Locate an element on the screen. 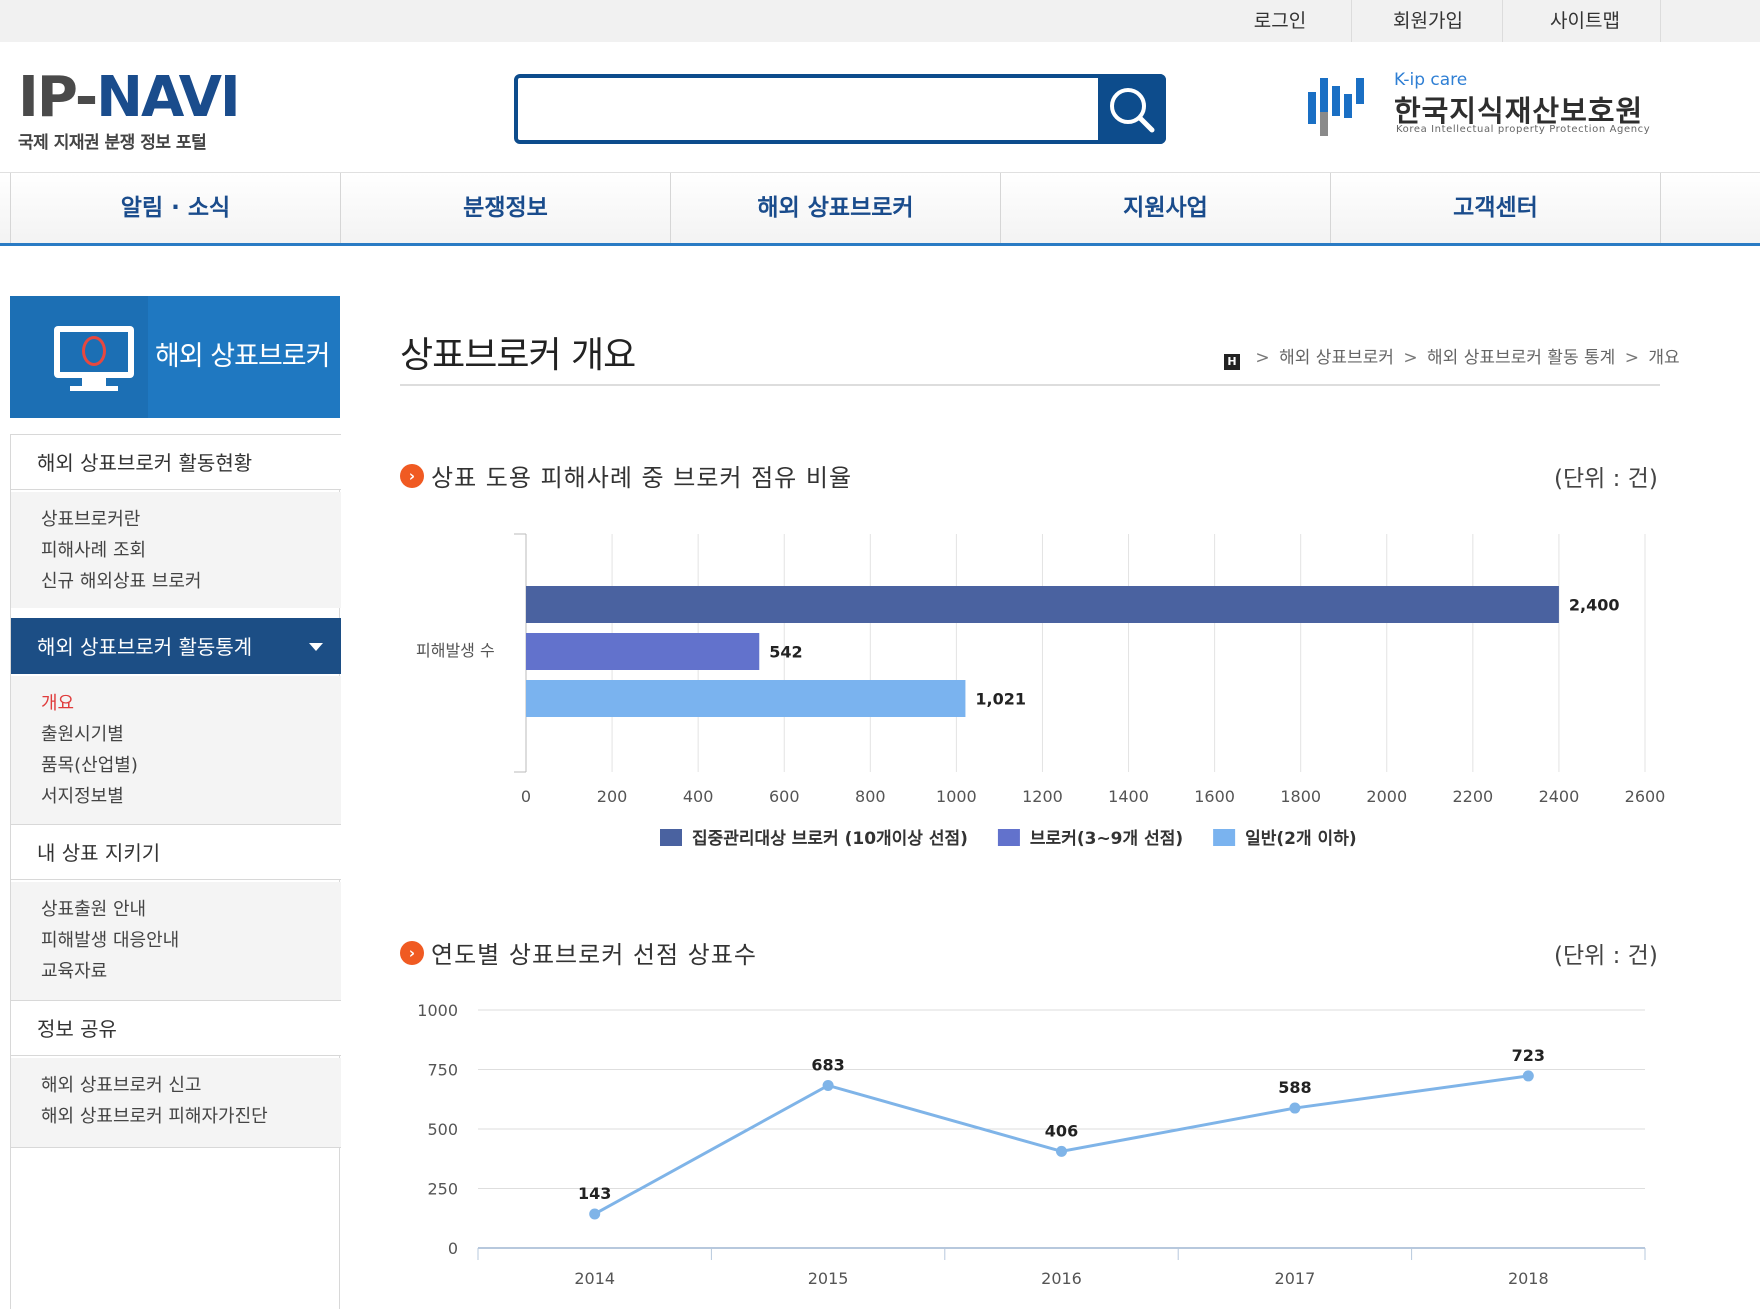 This screenshot has height=1309, width=1760. y-category-label: 피해발생 수 is located at coordinates (455, 650).